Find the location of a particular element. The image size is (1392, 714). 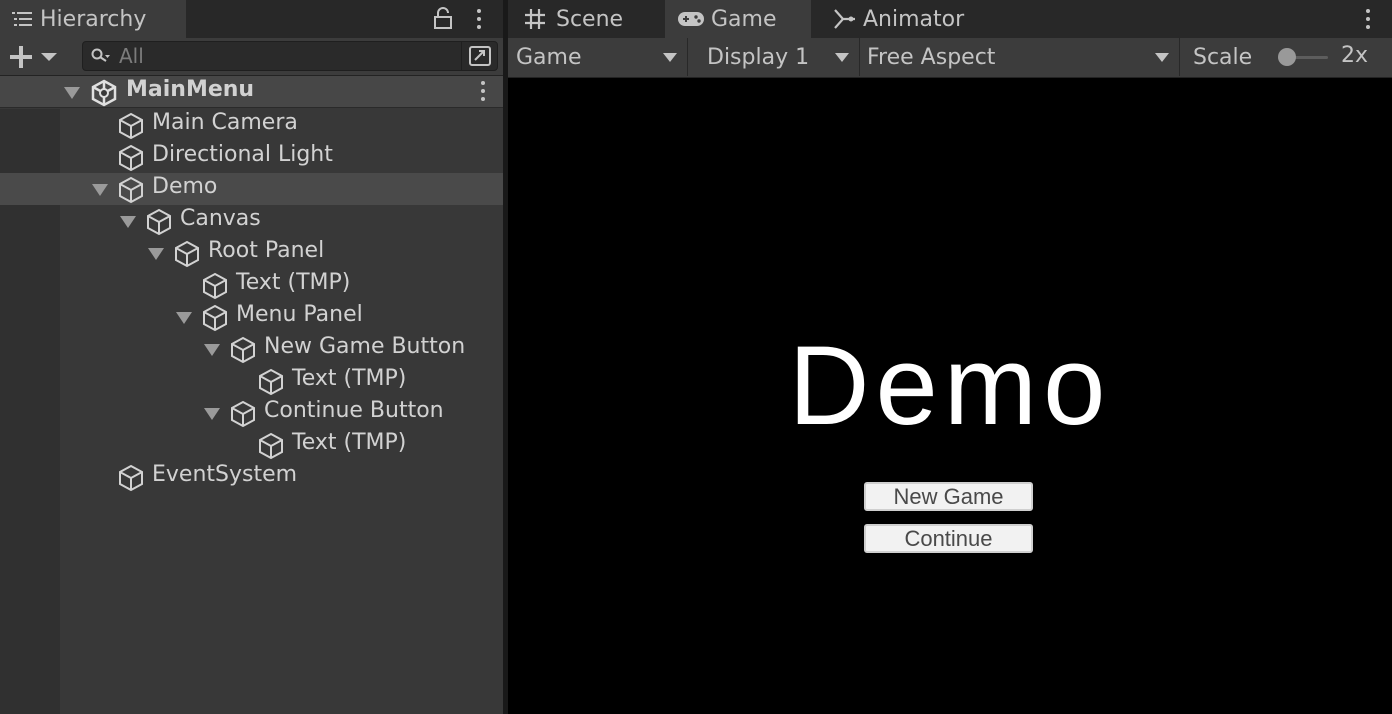

tree-item-demo: Demo is located at coordinates (251, 189).